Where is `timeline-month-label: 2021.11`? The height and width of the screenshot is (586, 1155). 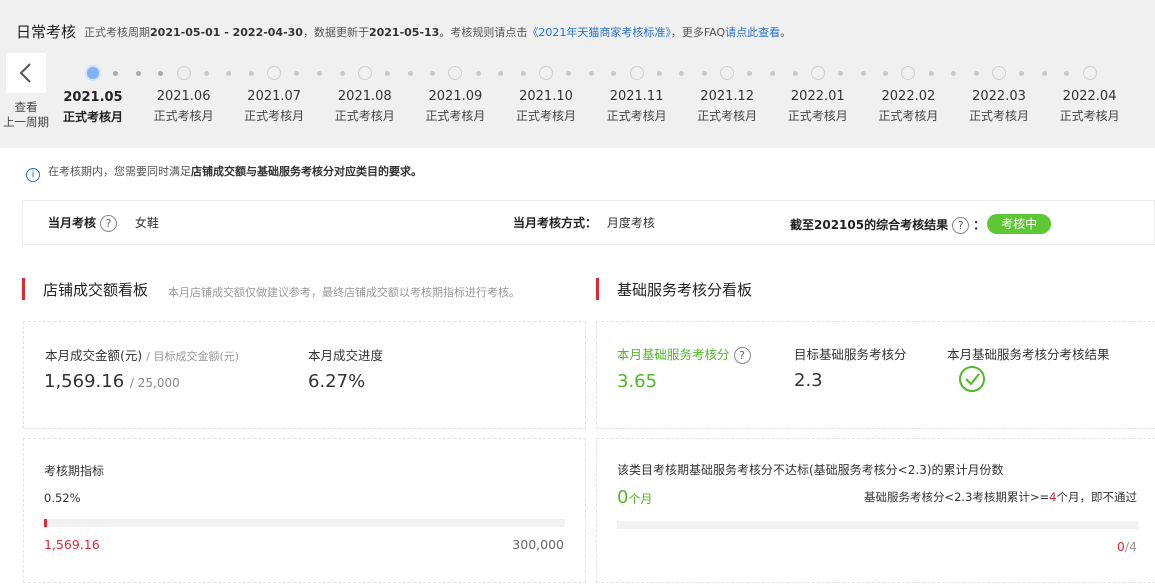
timeline-month-label: 2021.11 is located at coordinates (636, 96).